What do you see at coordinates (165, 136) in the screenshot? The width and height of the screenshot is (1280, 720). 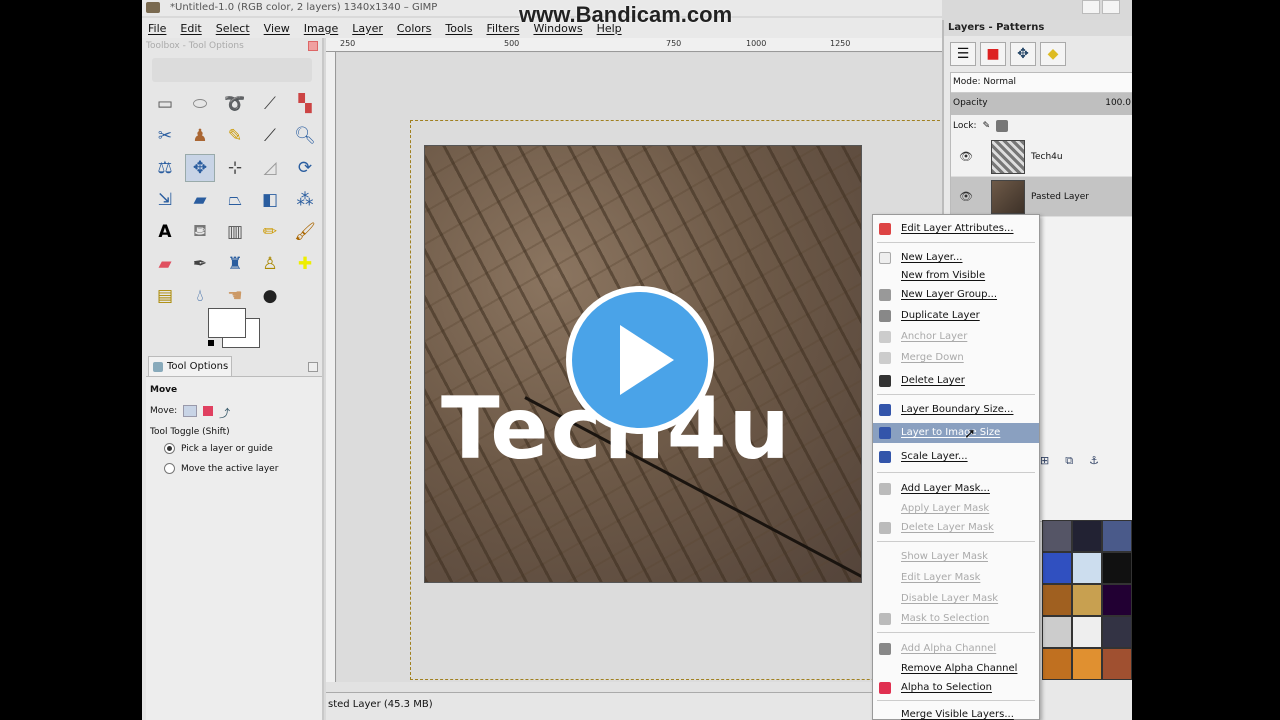 I see `scissors-tool-icon: ✂` at bounding box center [165, 136].